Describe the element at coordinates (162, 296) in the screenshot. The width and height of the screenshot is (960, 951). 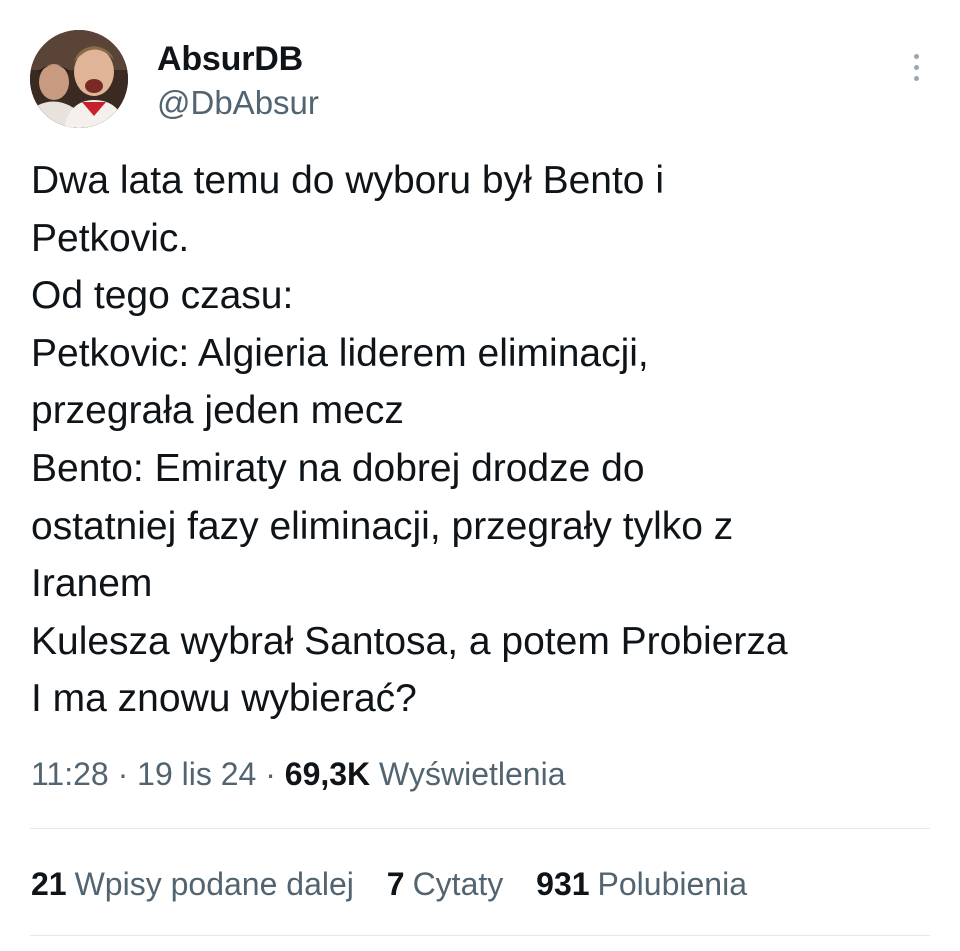
I see `tweet-text-line: Od tego czasu:` at that location.